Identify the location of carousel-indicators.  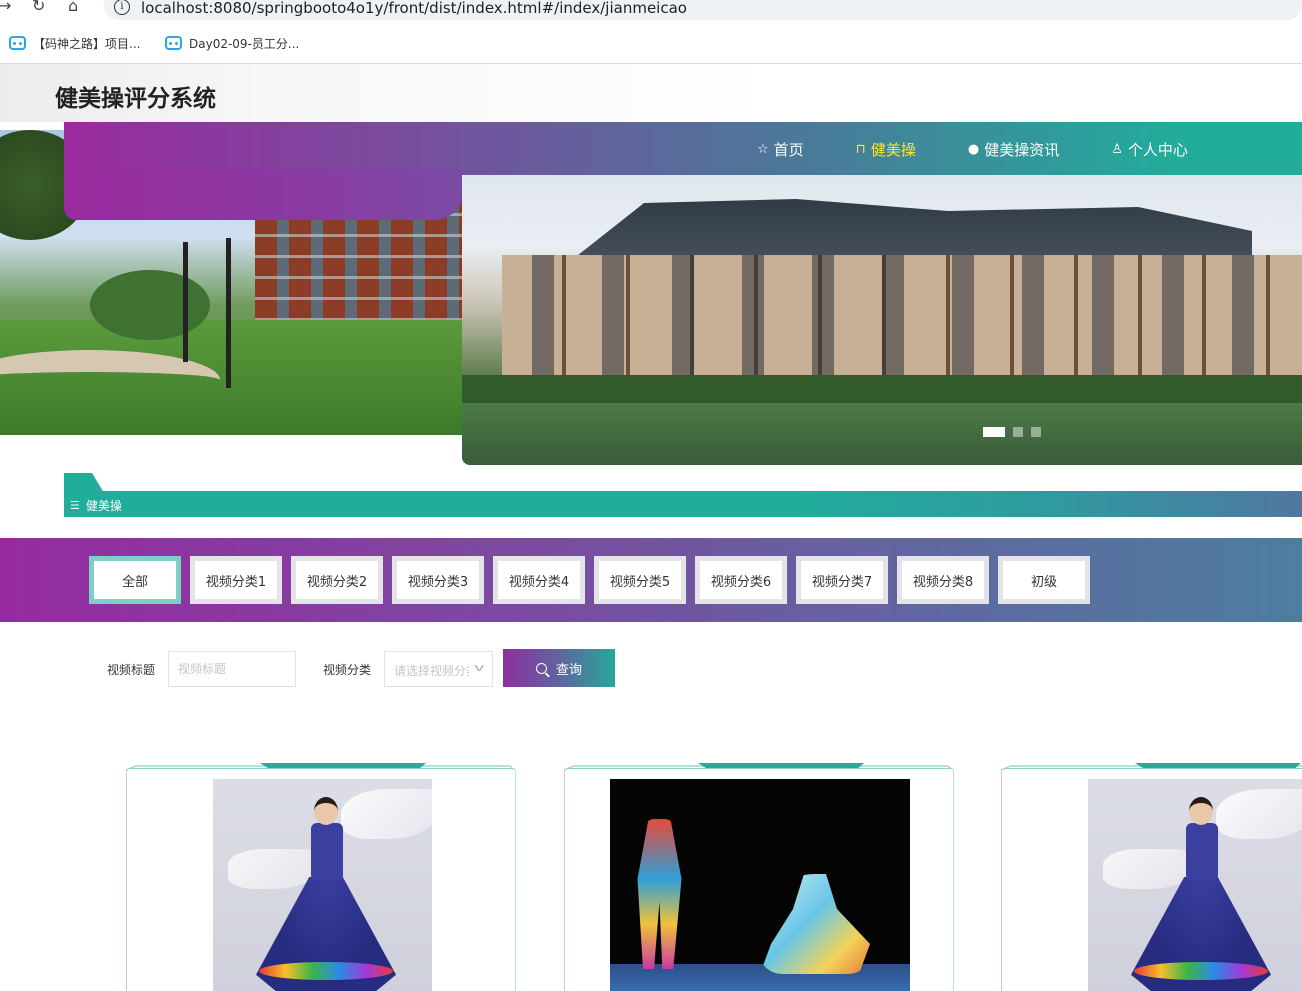
(1012, 432).